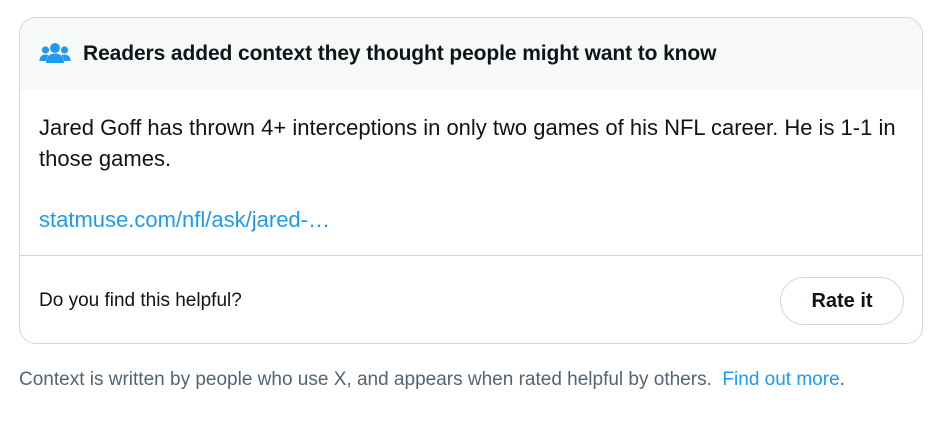 The width and height of the screenshot is (942, 438). Describe the element at coordinates (140, 300) in the screenshot. I see `helpful-question: Do you find this helpful?` at that location.